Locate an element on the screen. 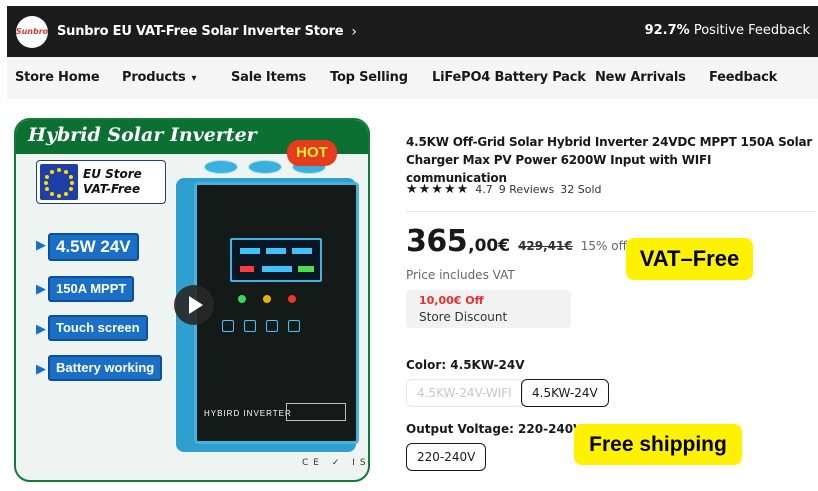 This screenshot has height=491, width=818. vat-free-badge: VAT–Free is located at coordinates (689, 259).